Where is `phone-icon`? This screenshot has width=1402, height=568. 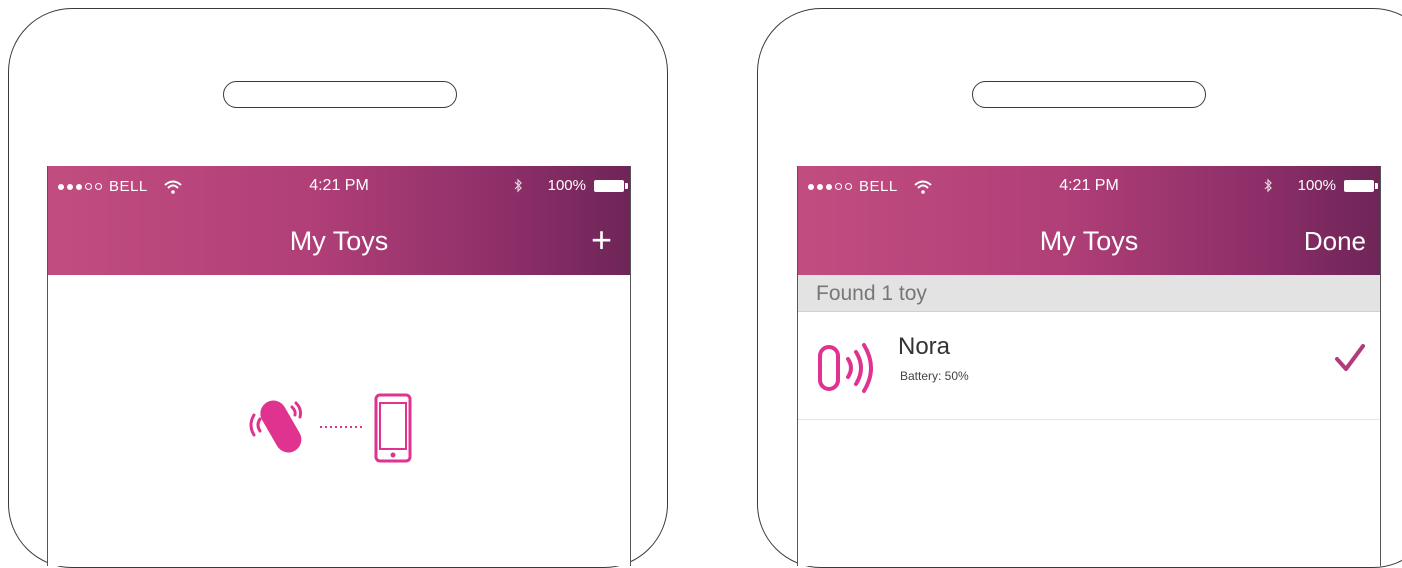 phone-icon is located at coordinates (393, 428).